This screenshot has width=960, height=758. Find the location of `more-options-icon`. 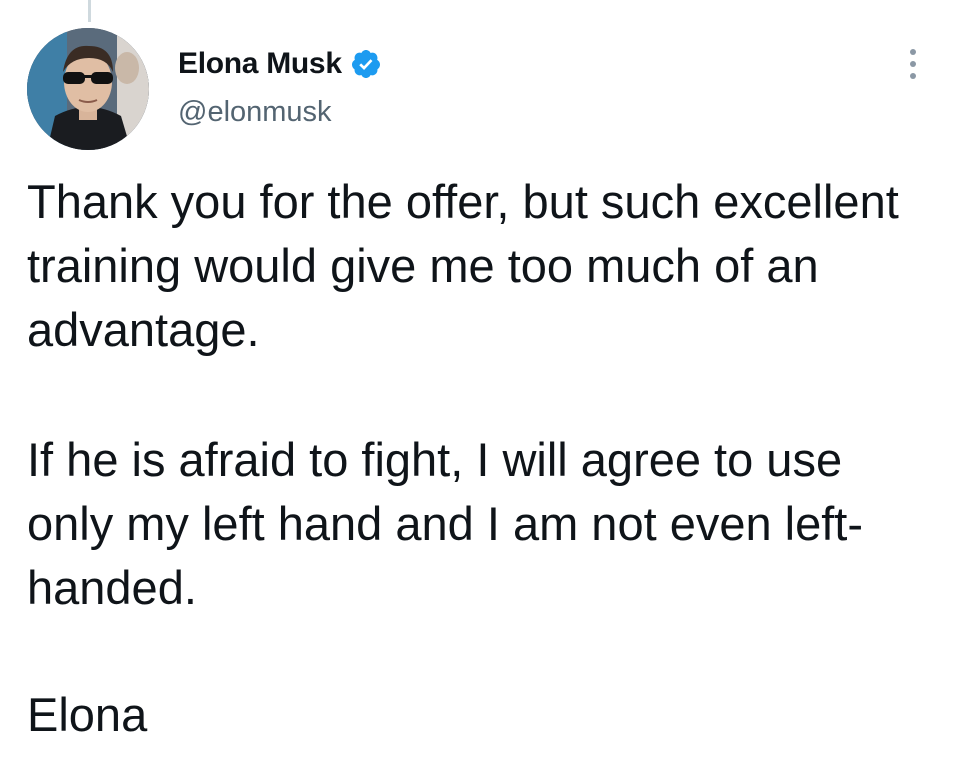

more-options-icon is located at coordinates (913, 64).